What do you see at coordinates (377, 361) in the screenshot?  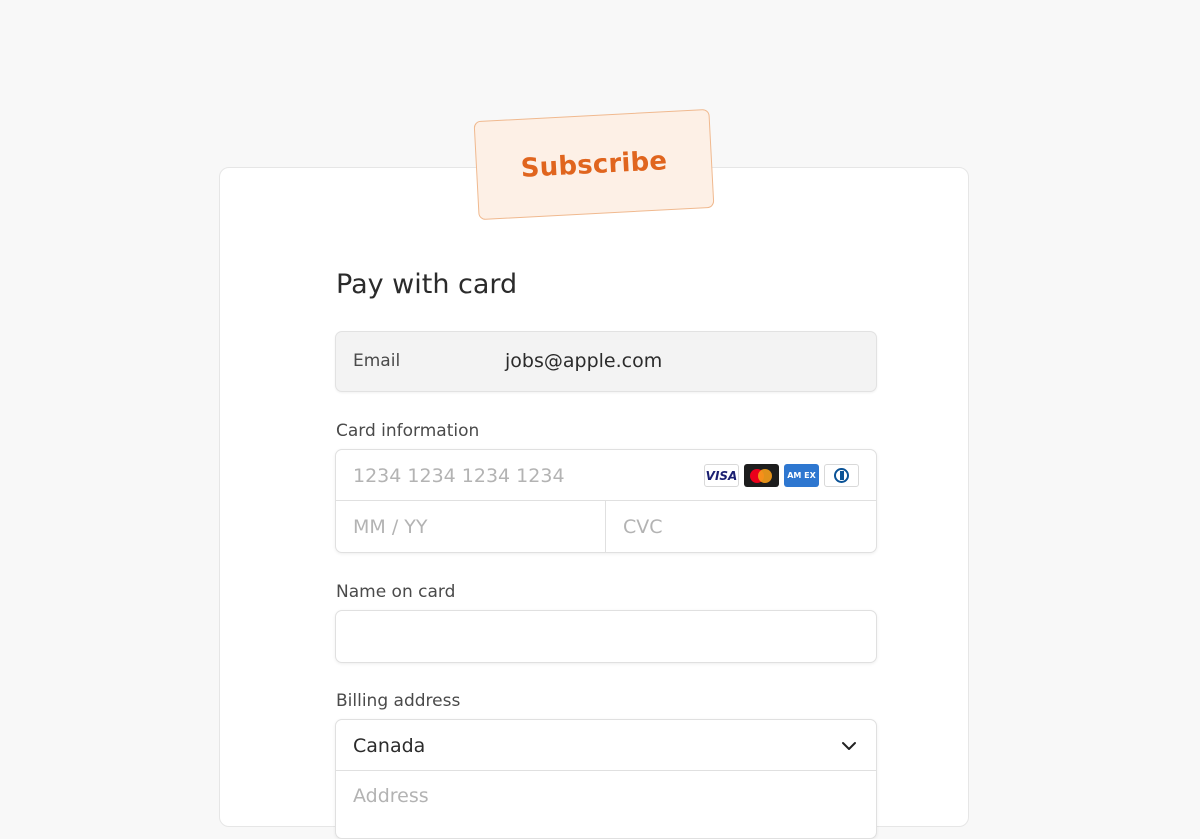 I see `email-label: Email` at bounding box center [377, 361].